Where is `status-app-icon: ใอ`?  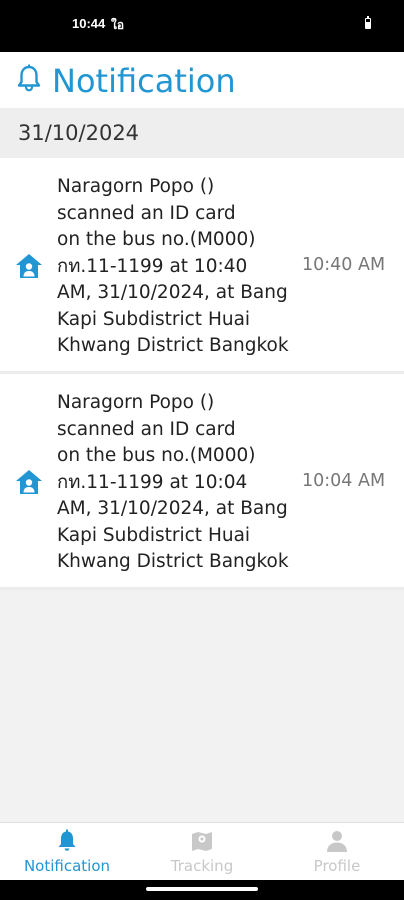
status-app-icon: ใอ is located at coordinates (118, 25).